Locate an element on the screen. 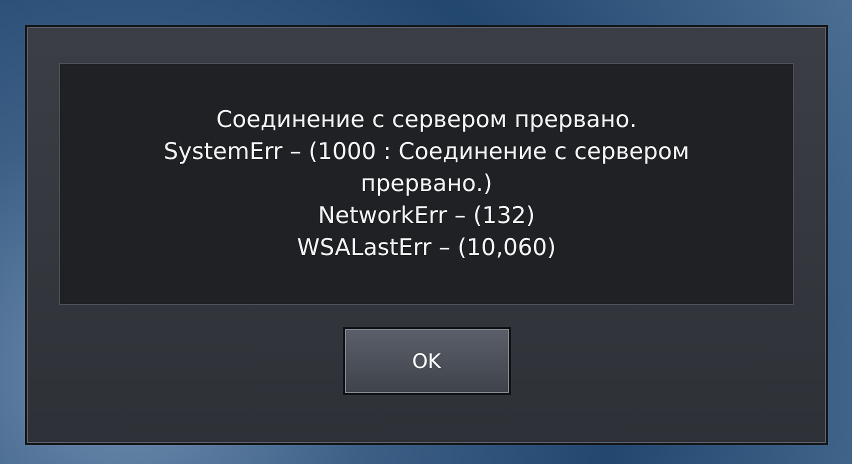  message-text: NetworkErr – (132) is located at coordinates (427, 217).